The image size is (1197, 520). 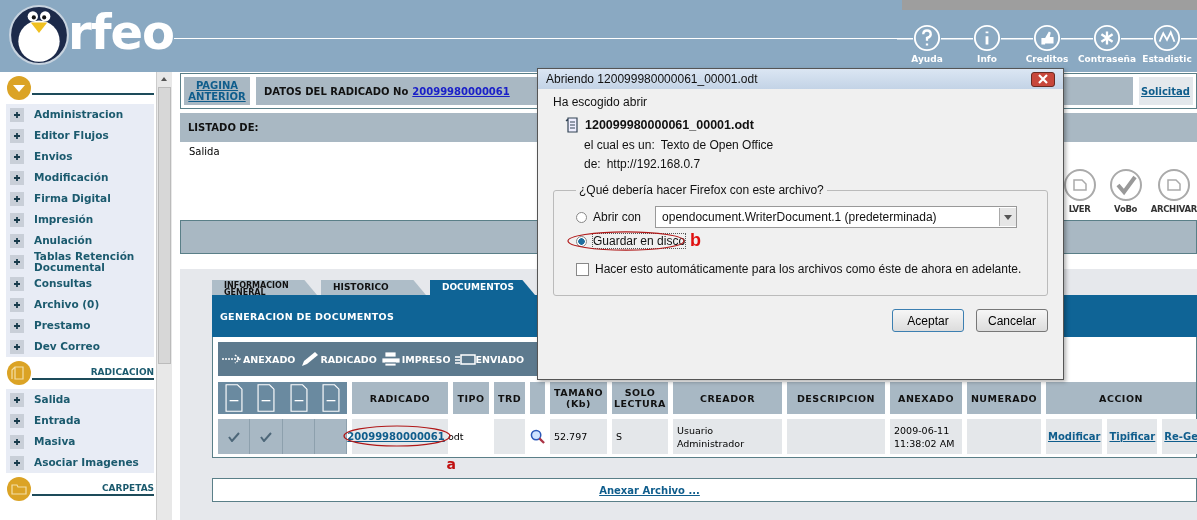 What do you see at coordinates (799, 217) in the screenshot?
I see `dropdown-value: opendocument.WriterDocument.1 (predeterminada)` at bounding box center [799, 217].